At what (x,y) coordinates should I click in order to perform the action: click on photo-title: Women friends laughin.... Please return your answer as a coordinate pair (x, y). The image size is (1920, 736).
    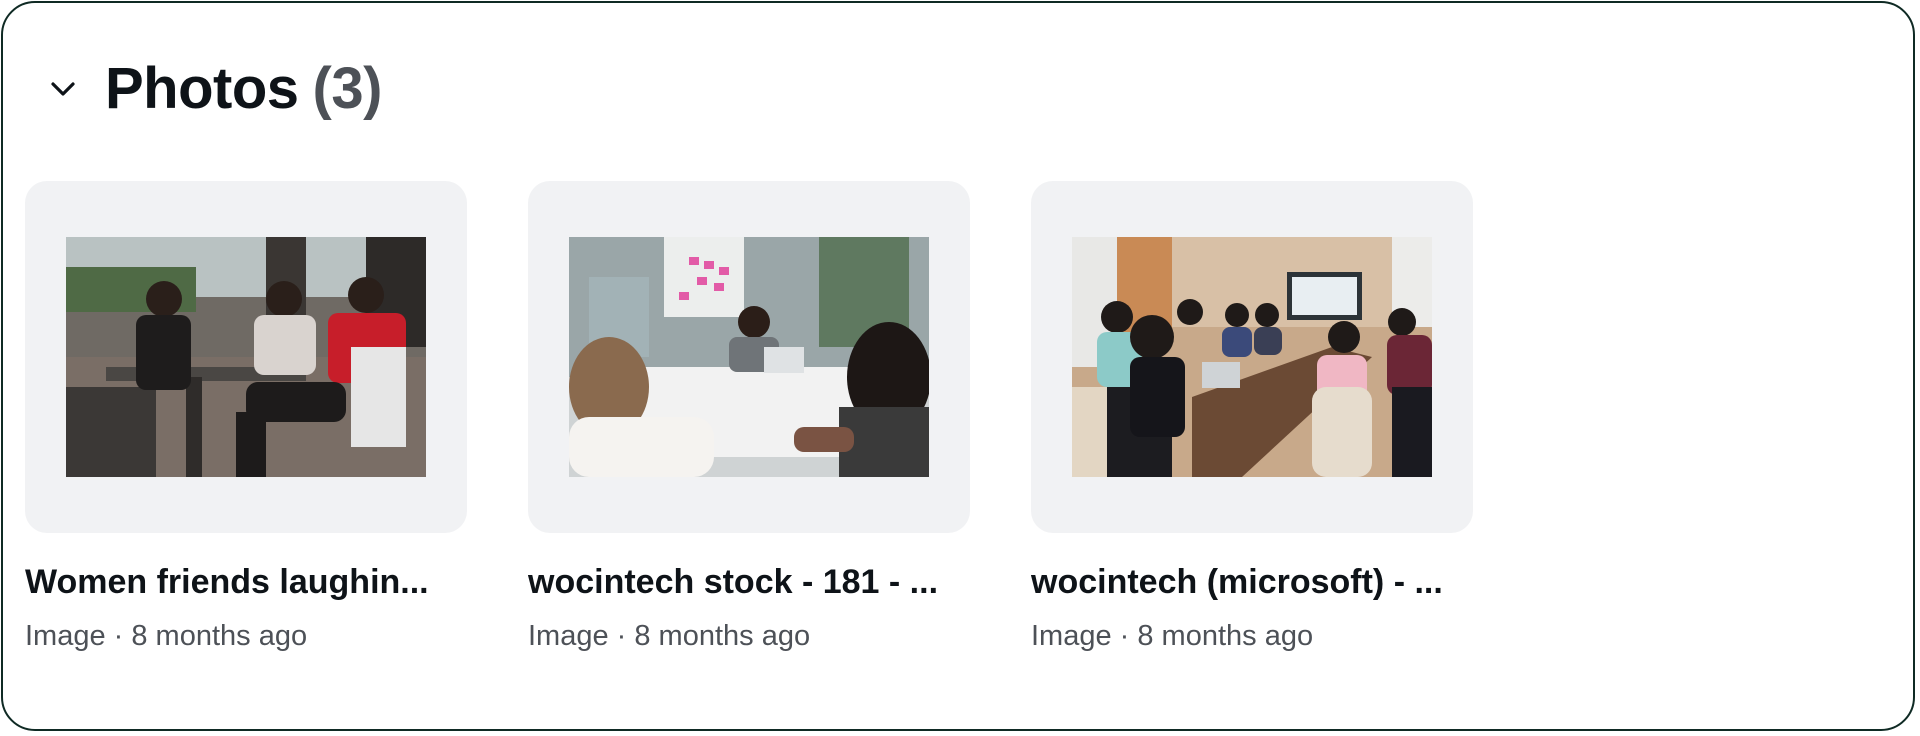
    Looking at the image, I should click on (246, 582).